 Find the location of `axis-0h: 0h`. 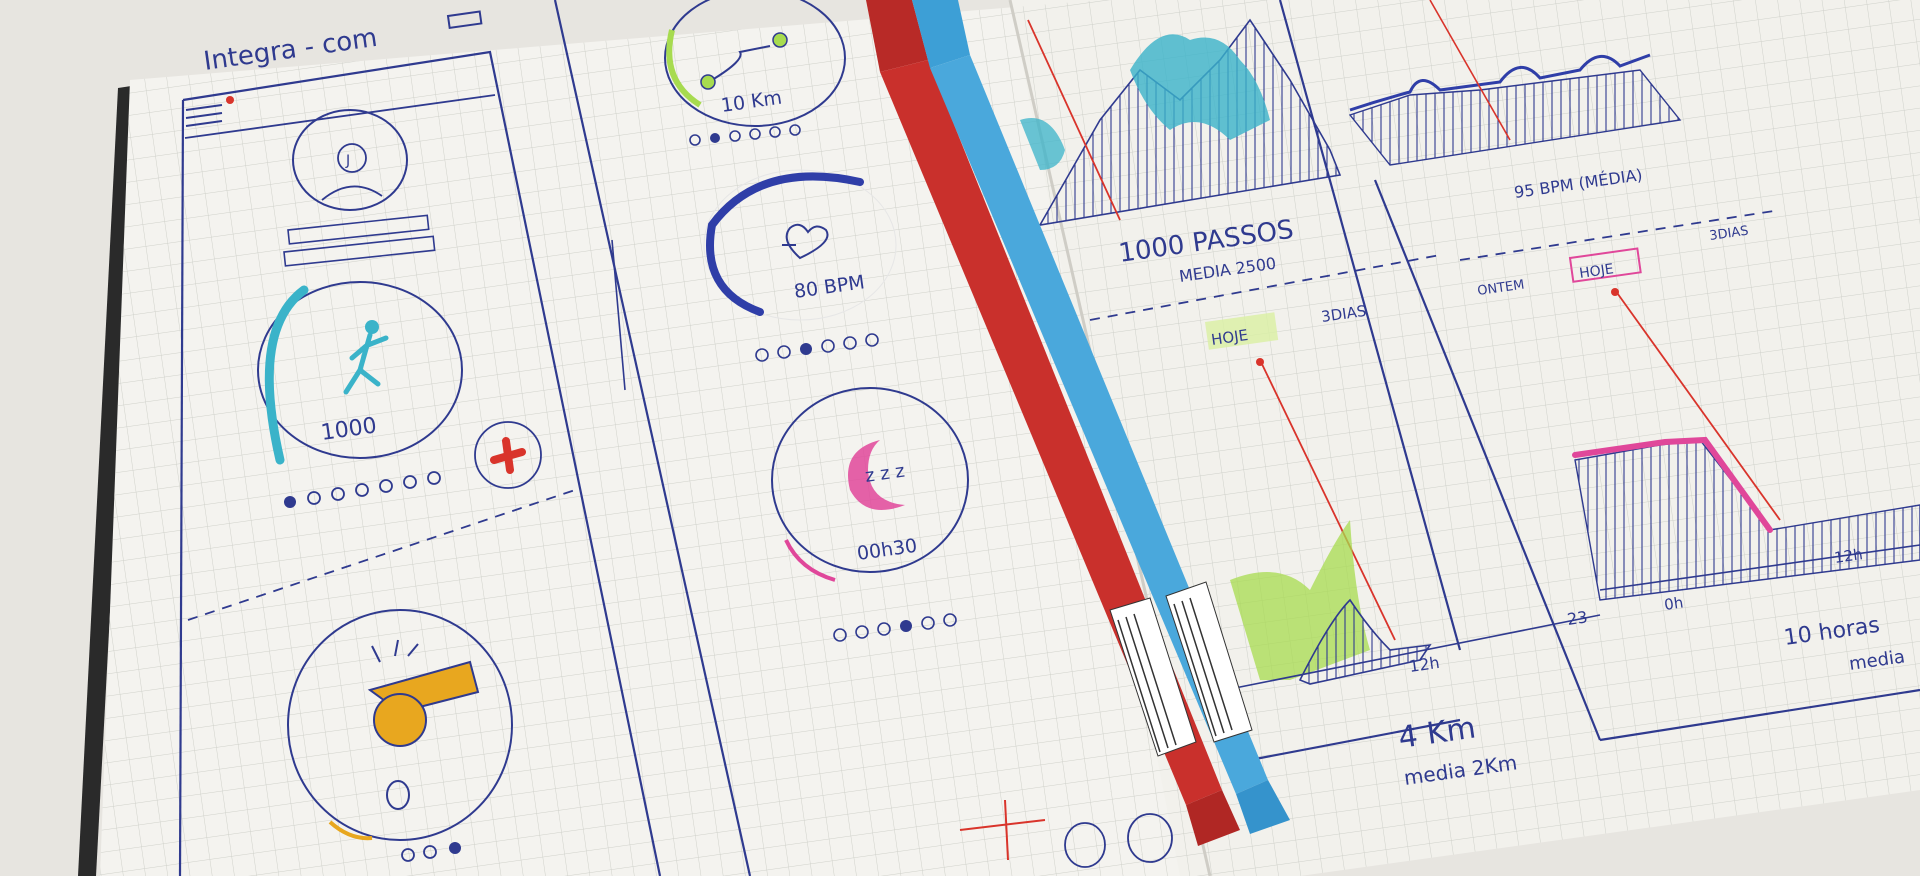

axis-0h: 0h is located at coordinates (1673, 603).